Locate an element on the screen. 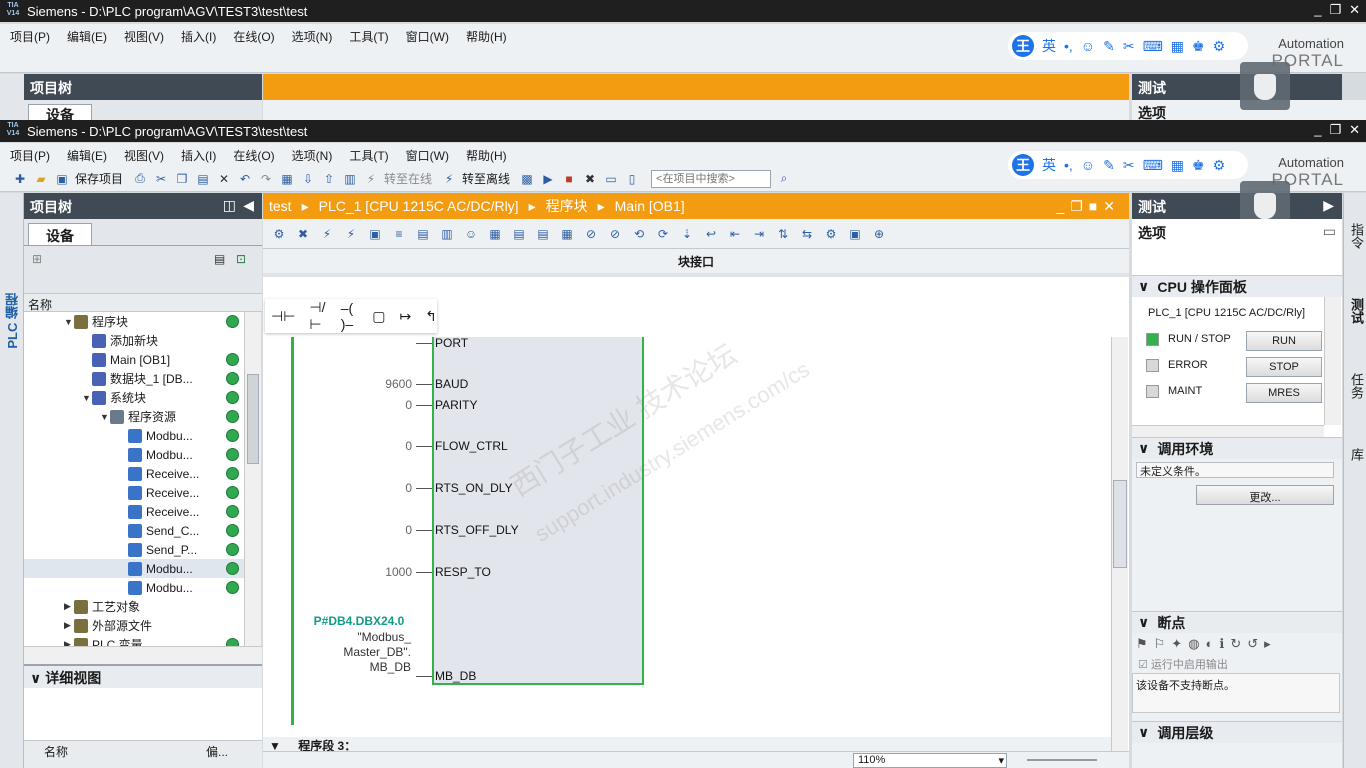 The image size is (1366, 768). editor-tool-icon: ▥ is located at coordinates (447, 234).